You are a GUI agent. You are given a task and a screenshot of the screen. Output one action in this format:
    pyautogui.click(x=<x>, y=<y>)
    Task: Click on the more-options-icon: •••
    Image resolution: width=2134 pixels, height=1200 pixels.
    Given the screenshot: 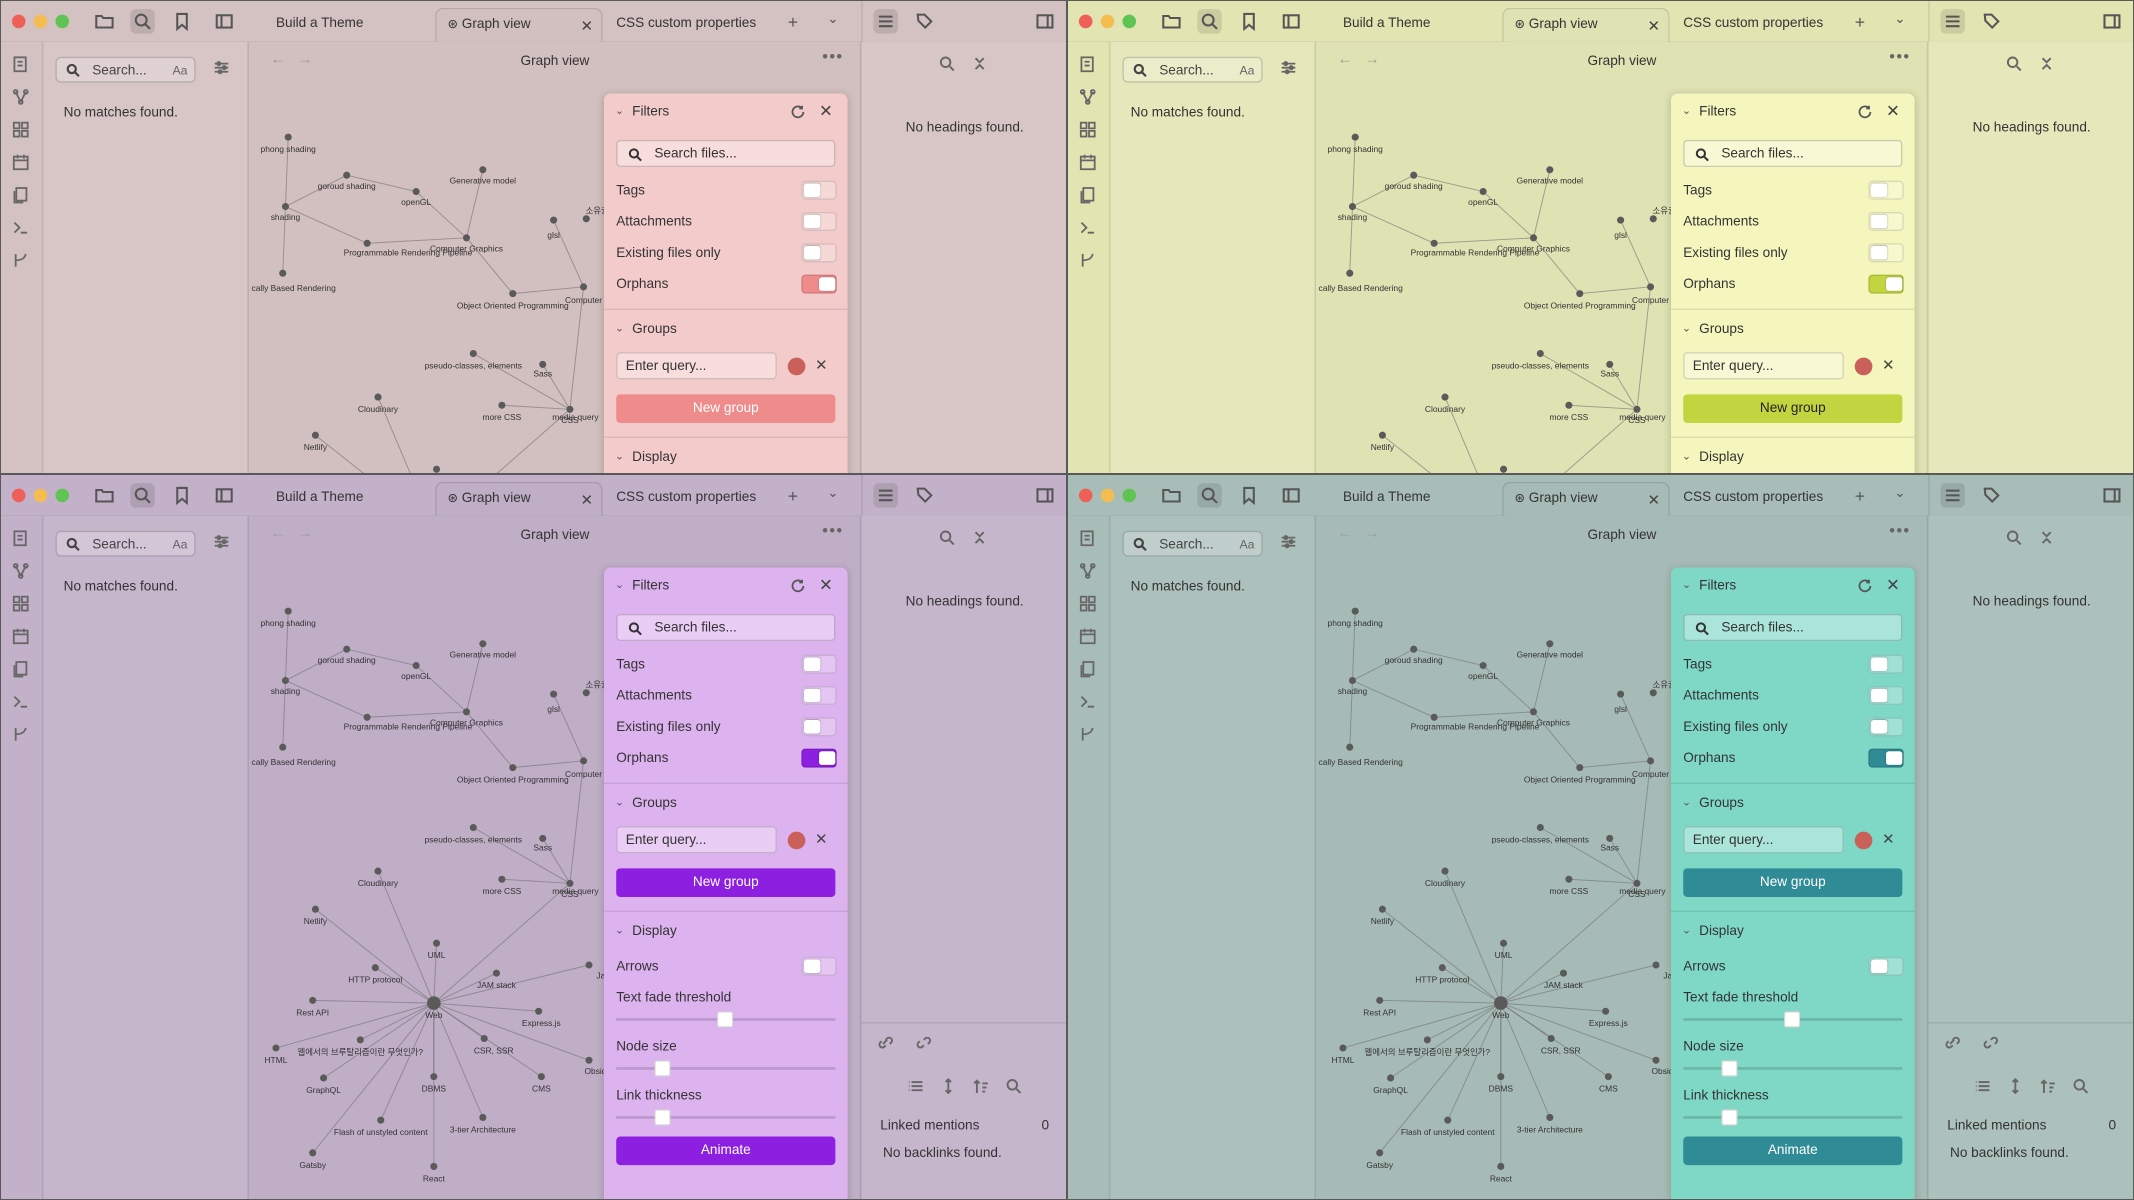 What is the action you would take?
    pyautogui.click(x=832, y=530)
    